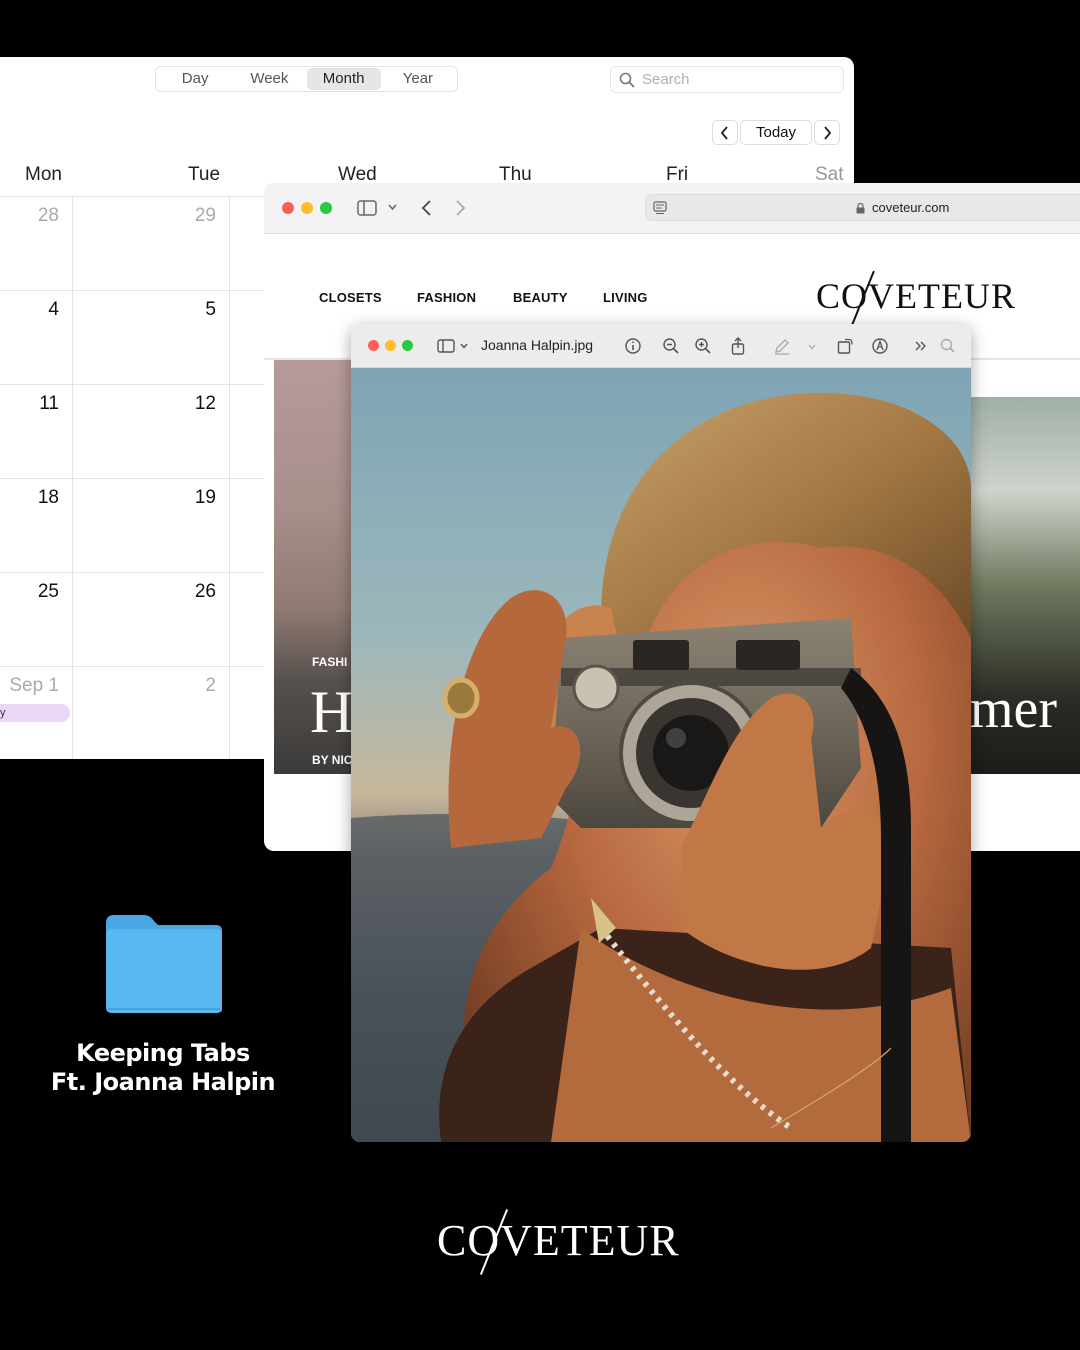 This screenshot has width=1080, height=1350. What do you see at coordinates (633, 346) in the screenshot?
I see `info-icon` at bounding box center [633, 346].